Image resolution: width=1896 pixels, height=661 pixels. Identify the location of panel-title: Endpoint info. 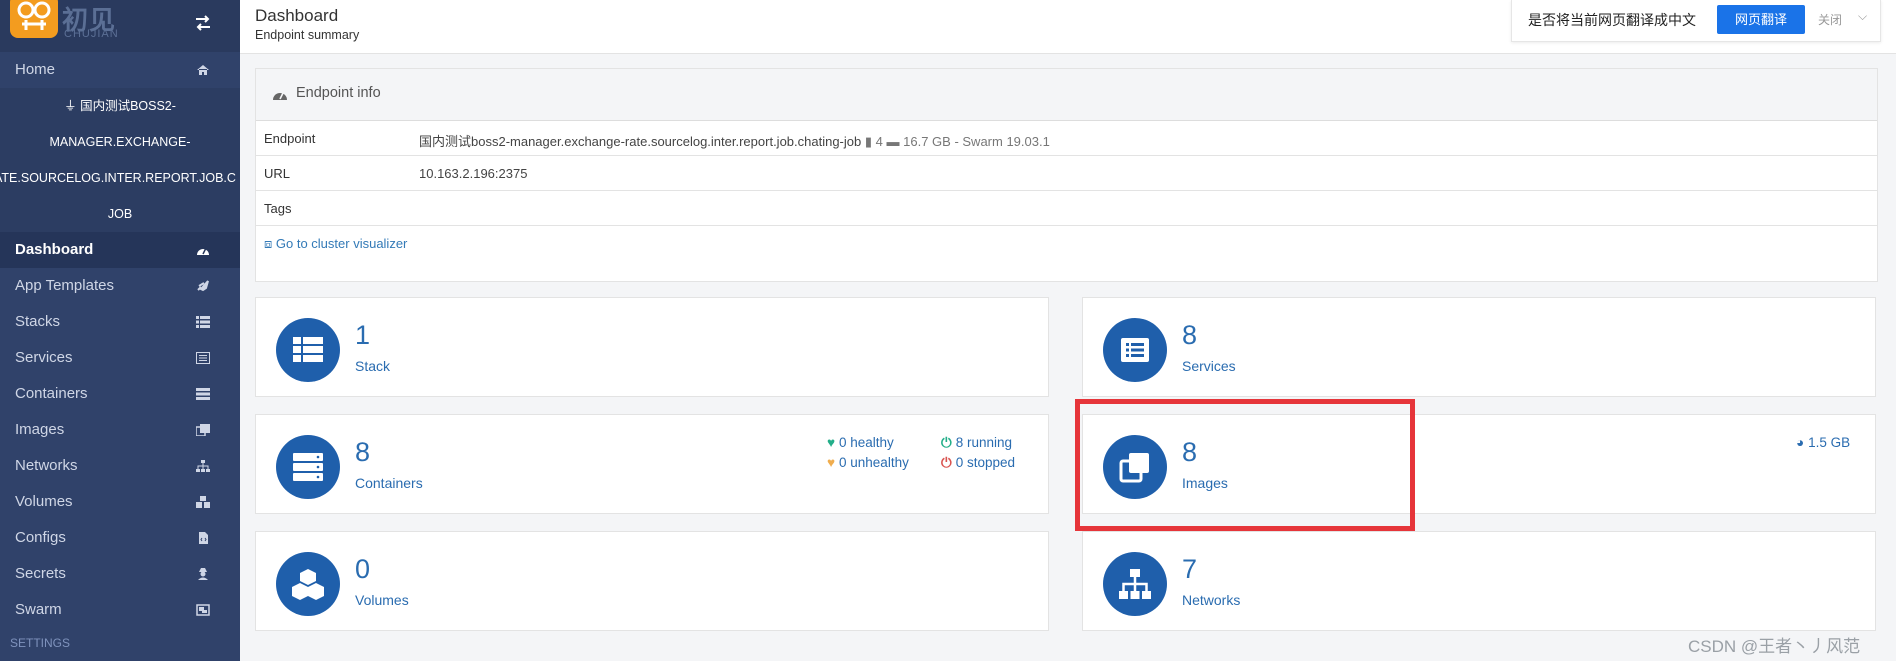
(338, 93).